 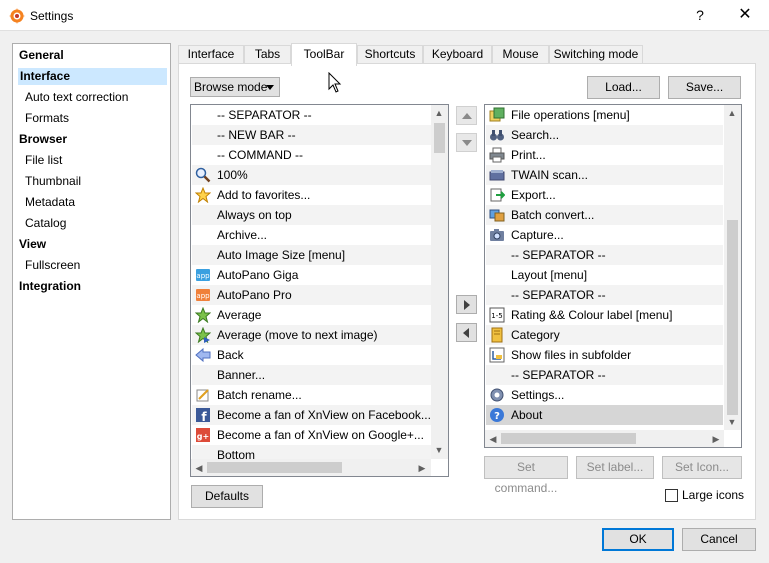 What do you see at coordinates (457, 54) in the screenshot?
I see `tab-keyboard: Keyboard` at bounding box center [457, 54].